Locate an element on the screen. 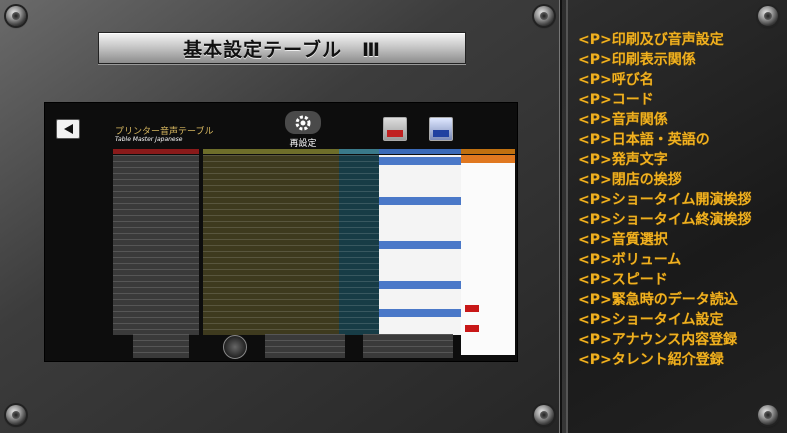 This screenshot has height=433, width=787. power-icon is located at coordinates (235, 347).